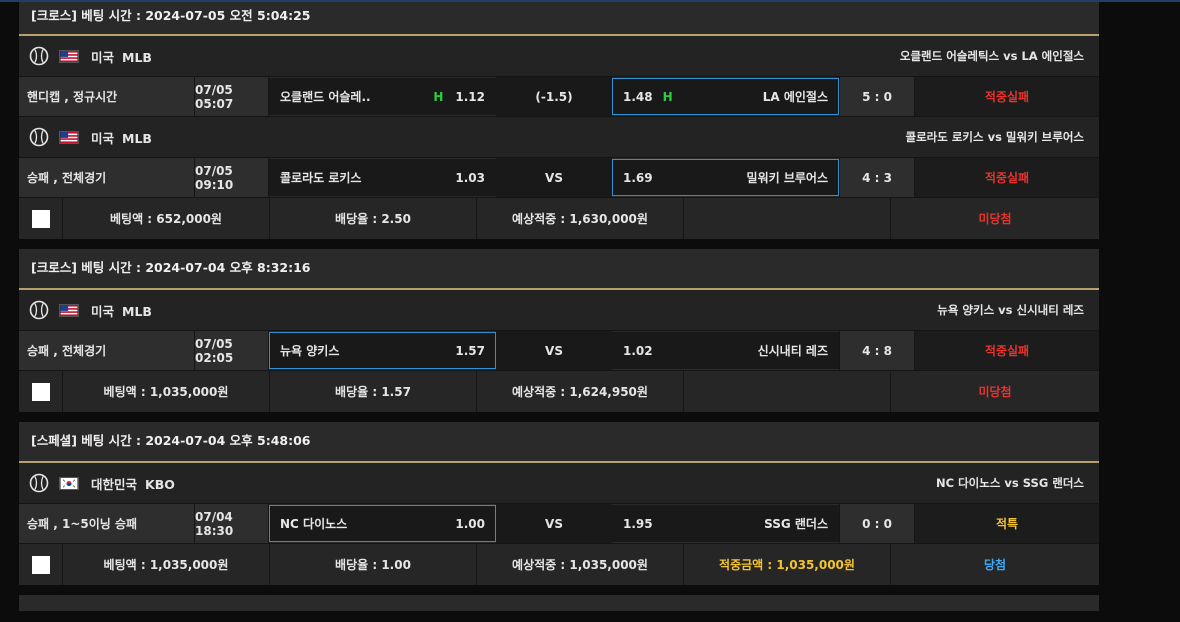  I want to click on league-row: 미국 MLB 콜로라도 로키스 vs 밀워키 브루어스, so click(559, 137).